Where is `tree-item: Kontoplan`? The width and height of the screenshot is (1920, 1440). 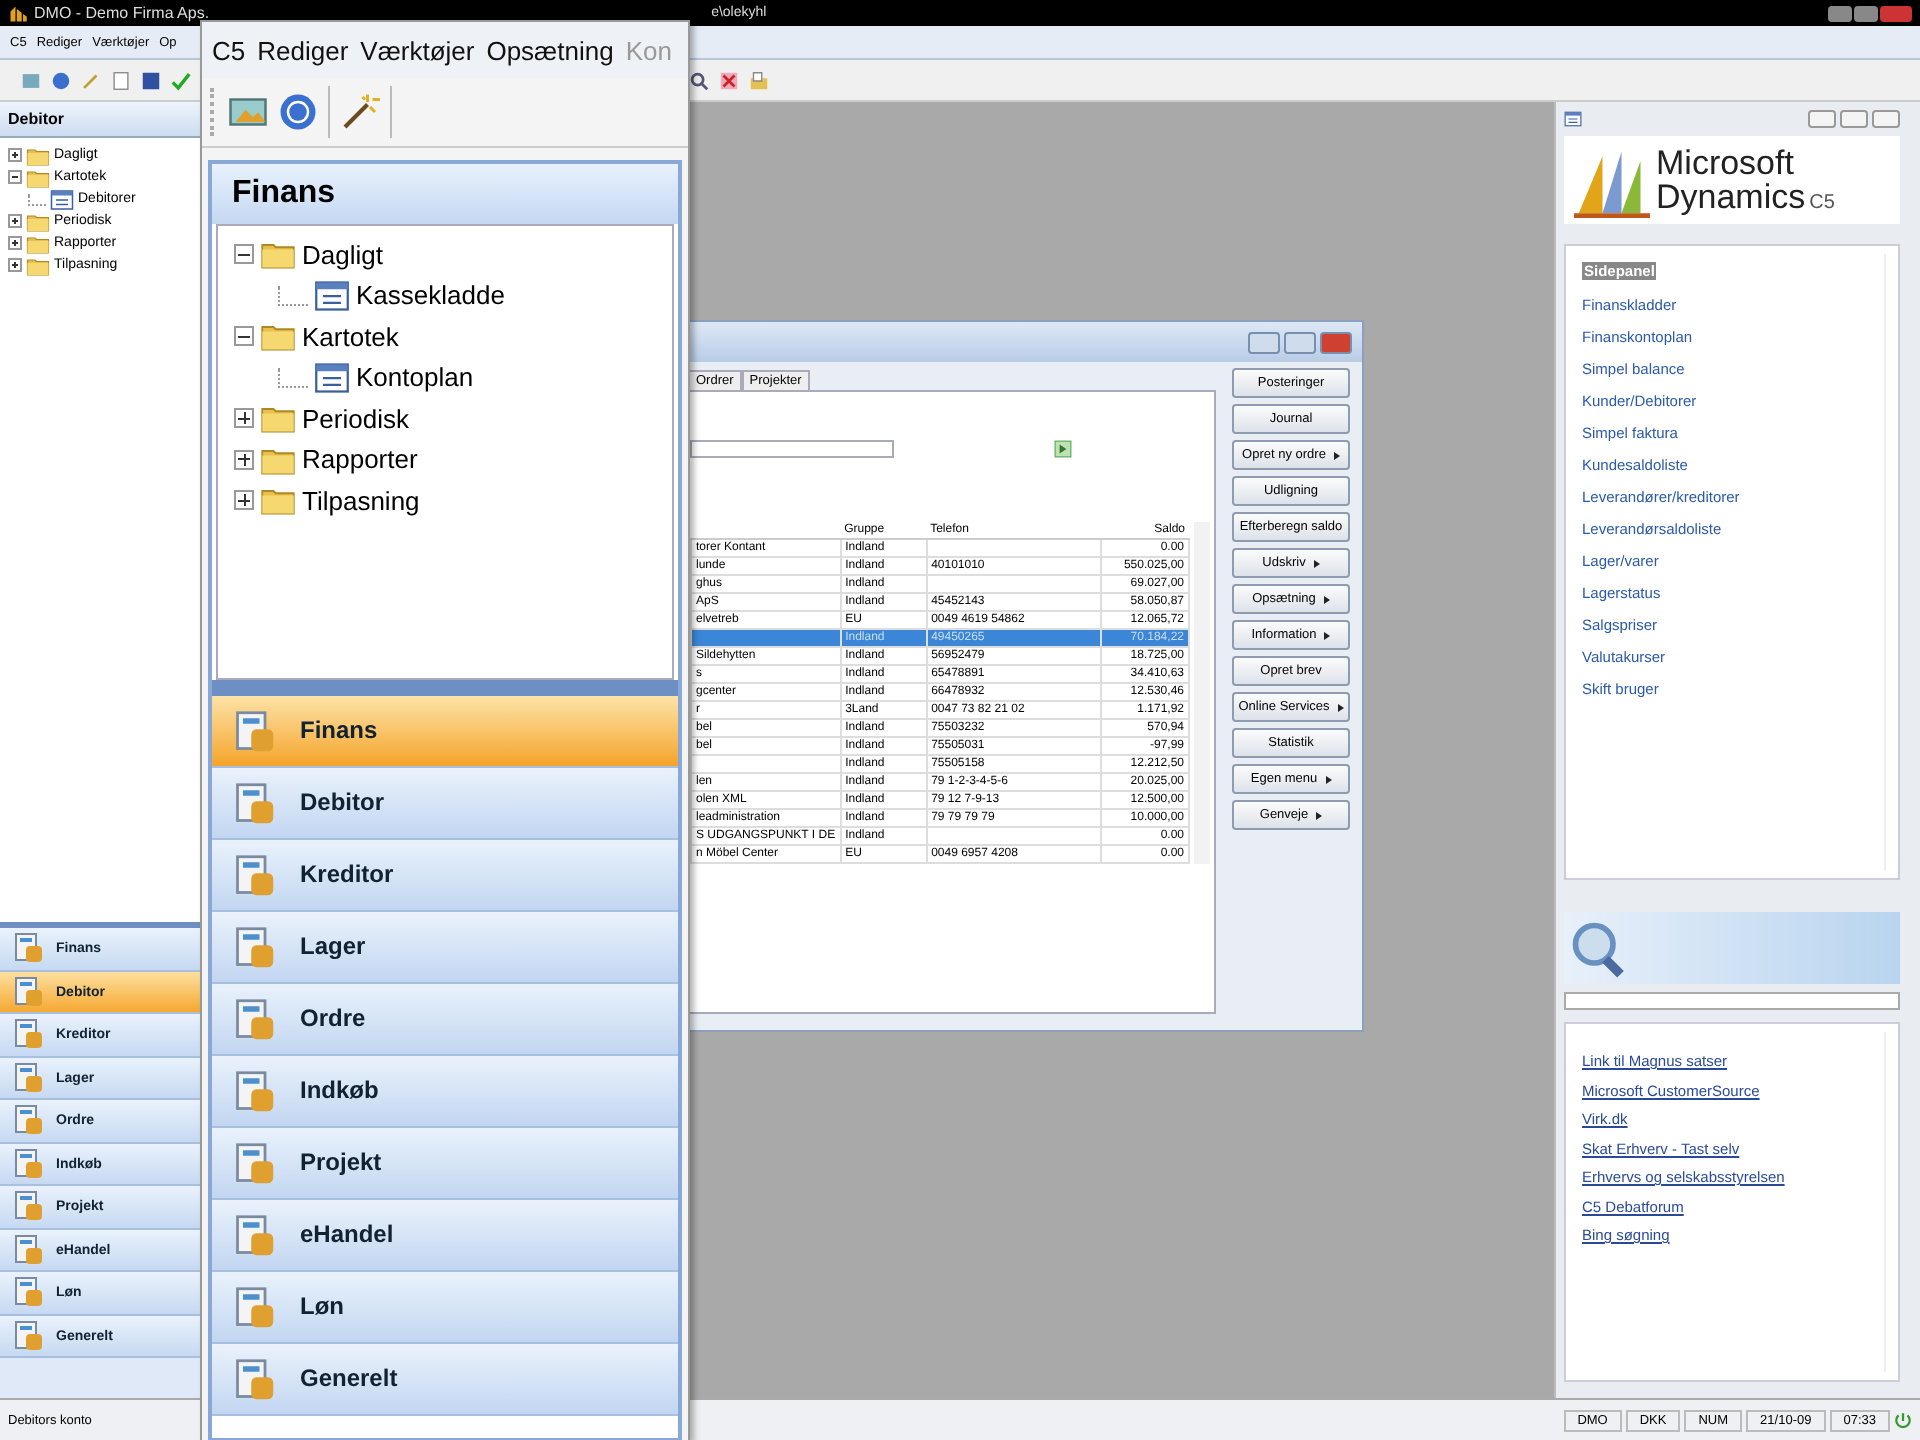
tree-item: Kontoplan is located at coordinates (415, 377).